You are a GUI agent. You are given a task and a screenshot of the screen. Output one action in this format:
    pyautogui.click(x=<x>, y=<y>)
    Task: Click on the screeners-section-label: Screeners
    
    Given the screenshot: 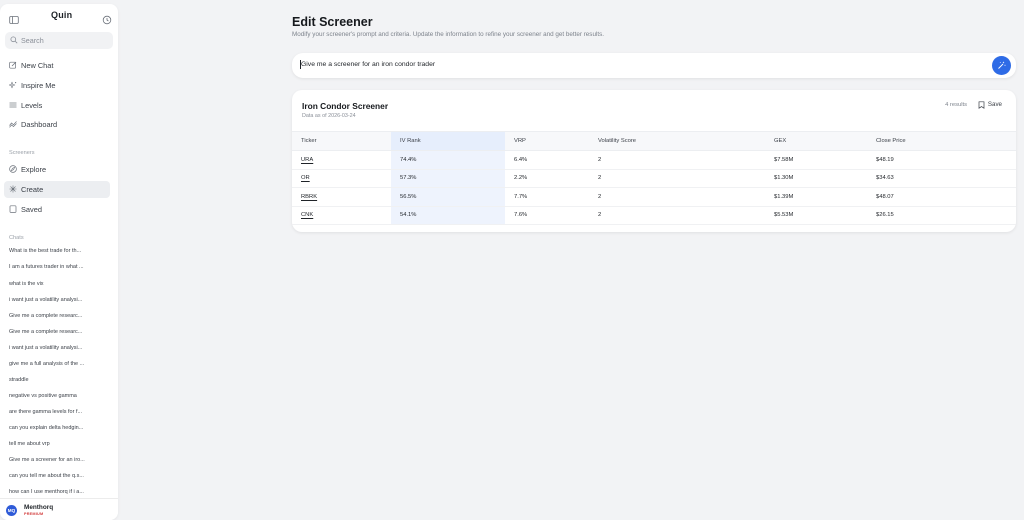 What is the action you would take?
    pyautogui.click(x=22, y=153)
    